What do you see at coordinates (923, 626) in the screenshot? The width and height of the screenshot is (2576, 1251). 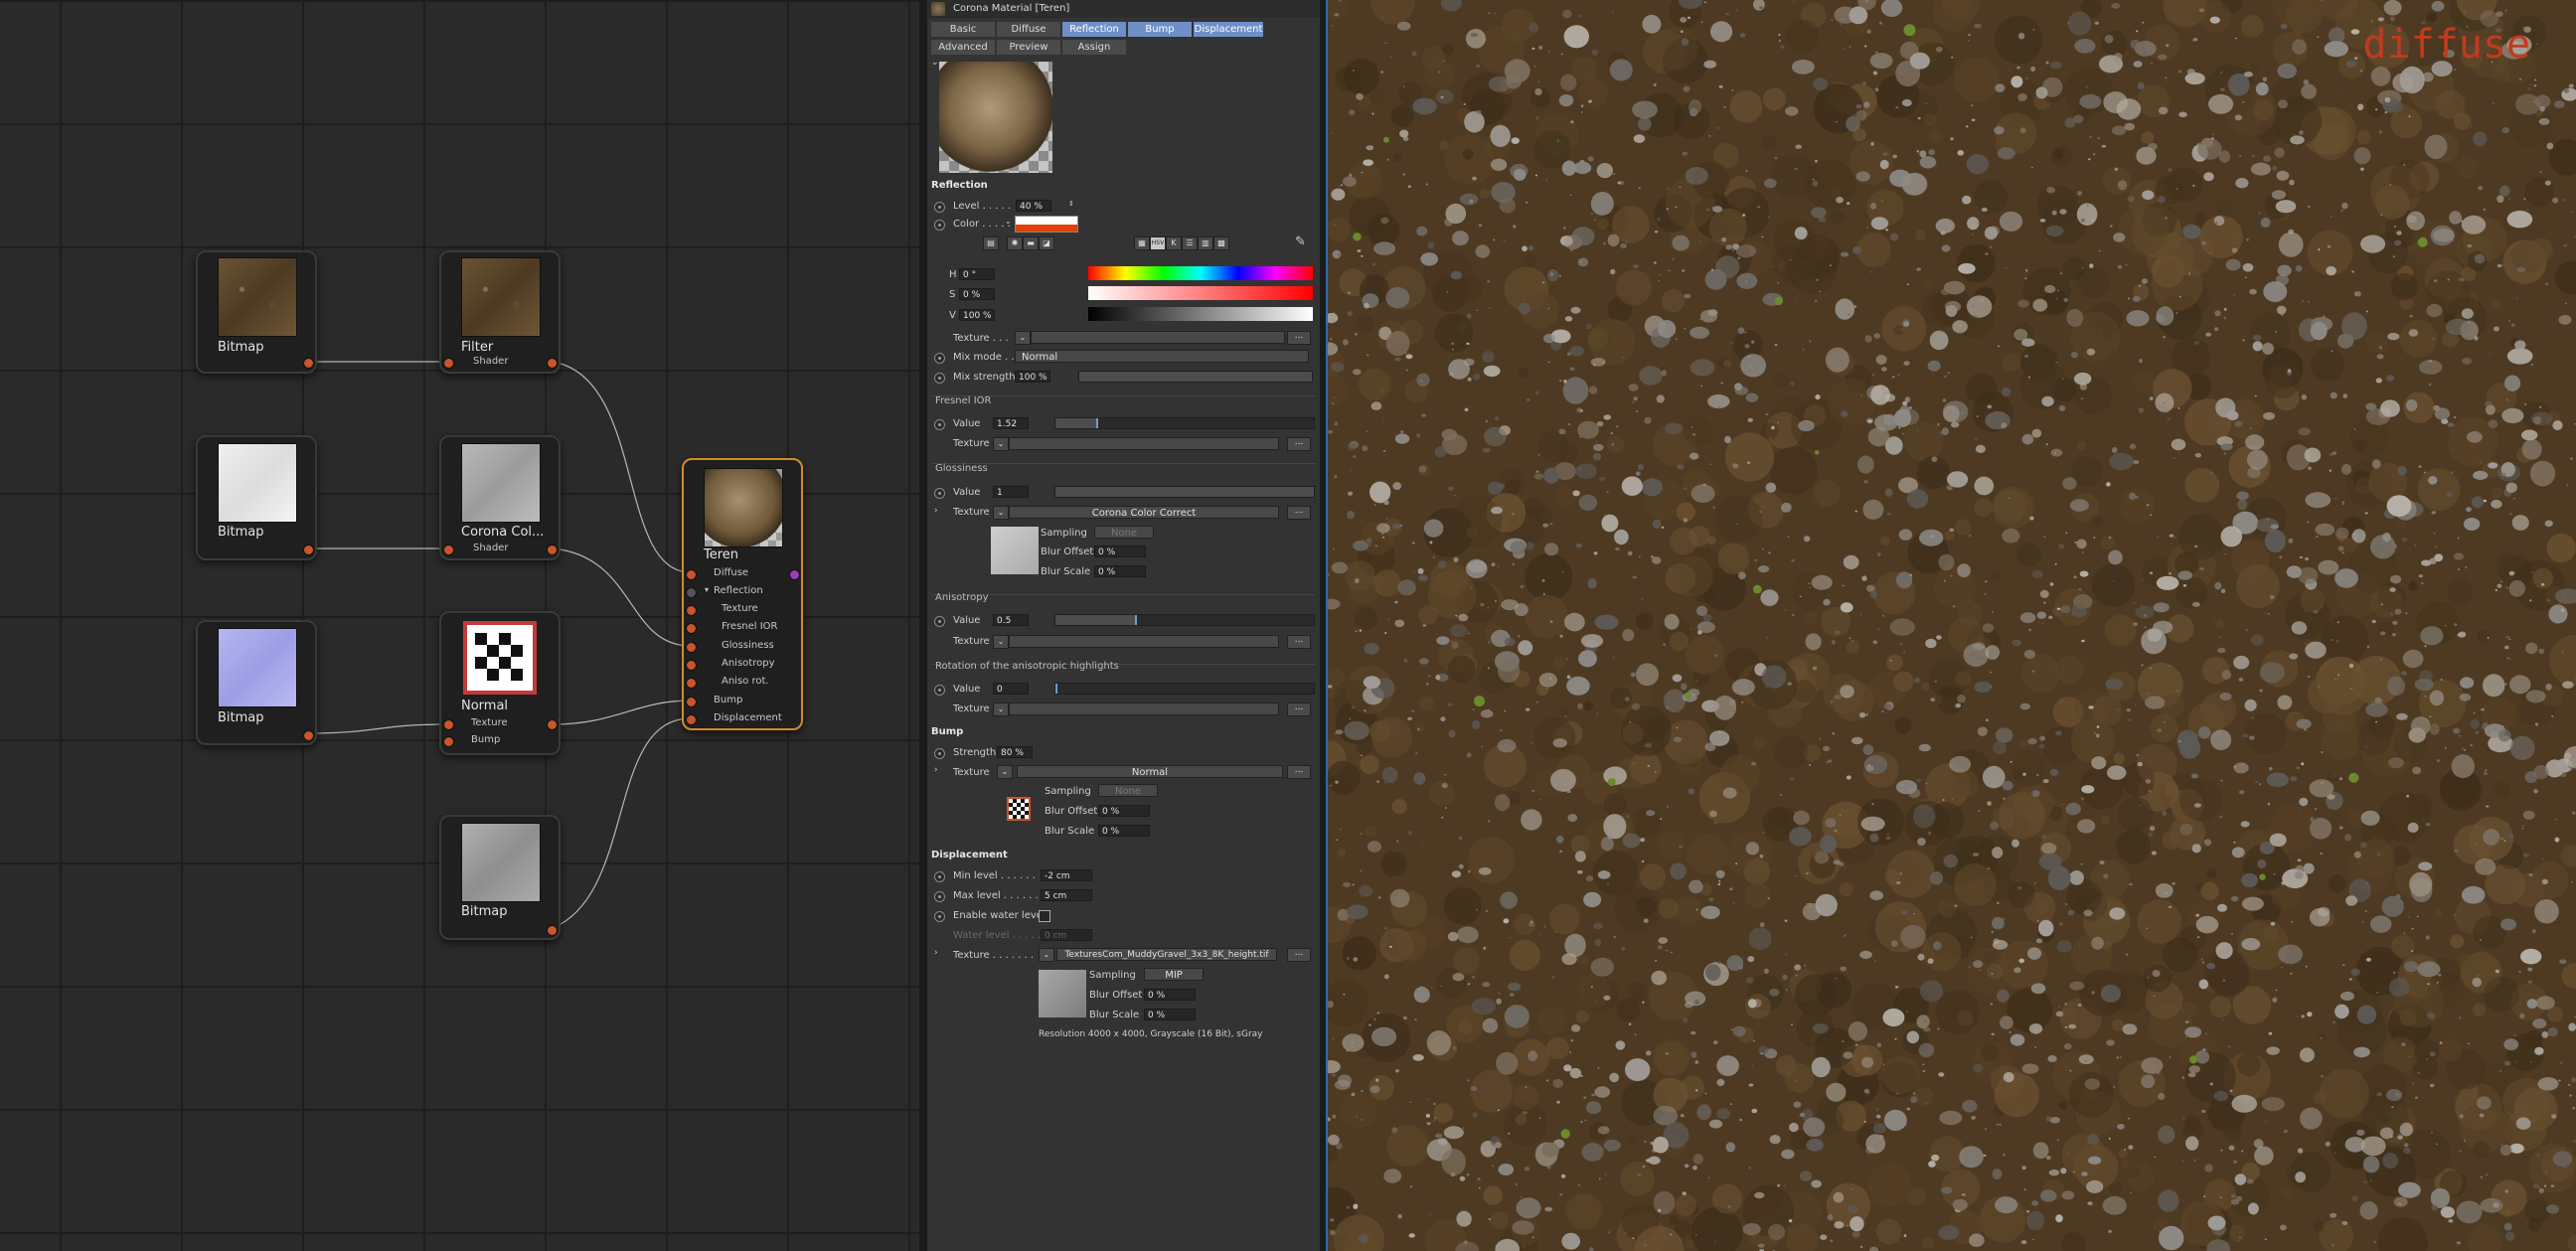 I see `panel-divider` at bounding box center [923, 626].